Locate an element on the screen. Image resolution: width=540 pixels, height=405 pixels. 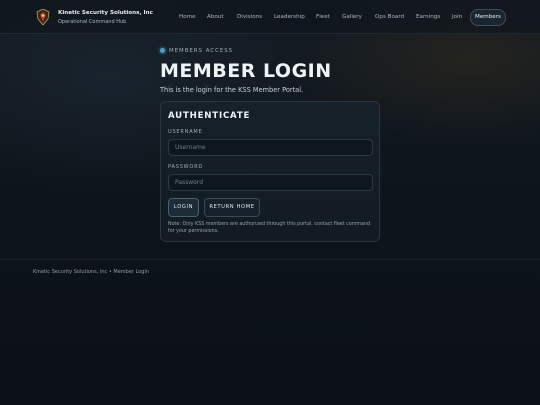
username-label: USERNAME is located at coordinates (185, 132).